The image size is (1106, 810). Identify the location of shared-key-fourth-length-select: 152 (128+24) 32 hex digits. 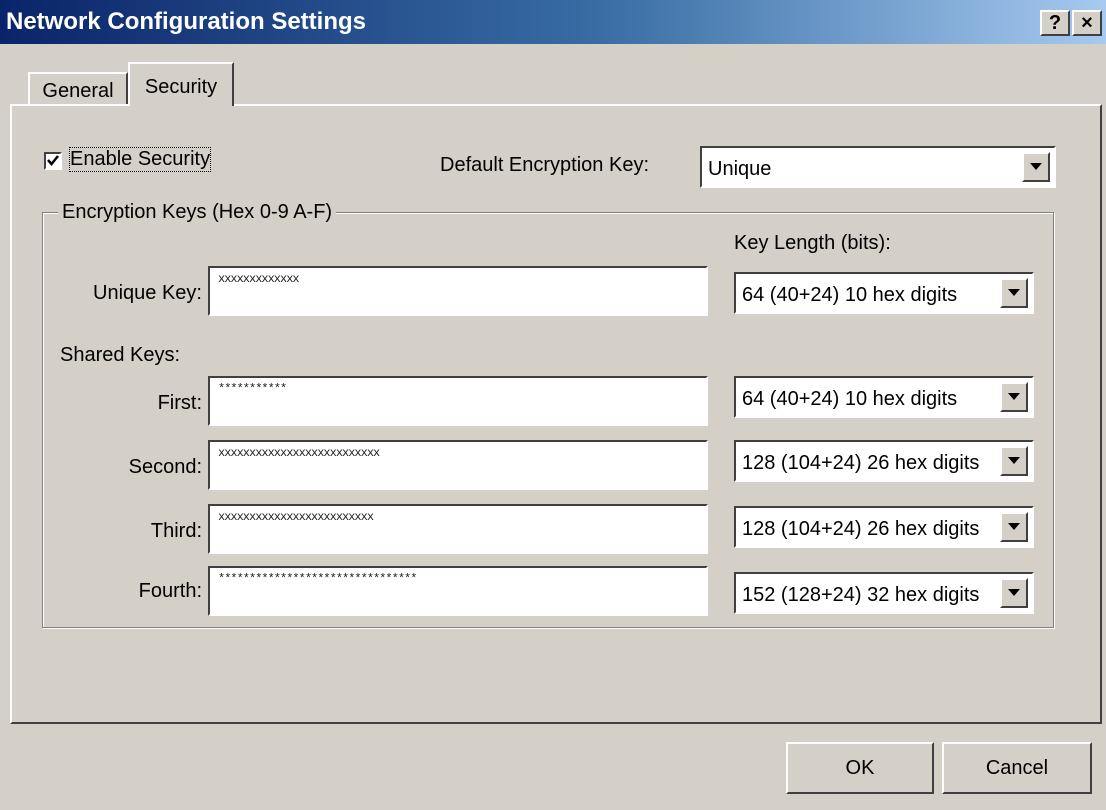
(884, 593).